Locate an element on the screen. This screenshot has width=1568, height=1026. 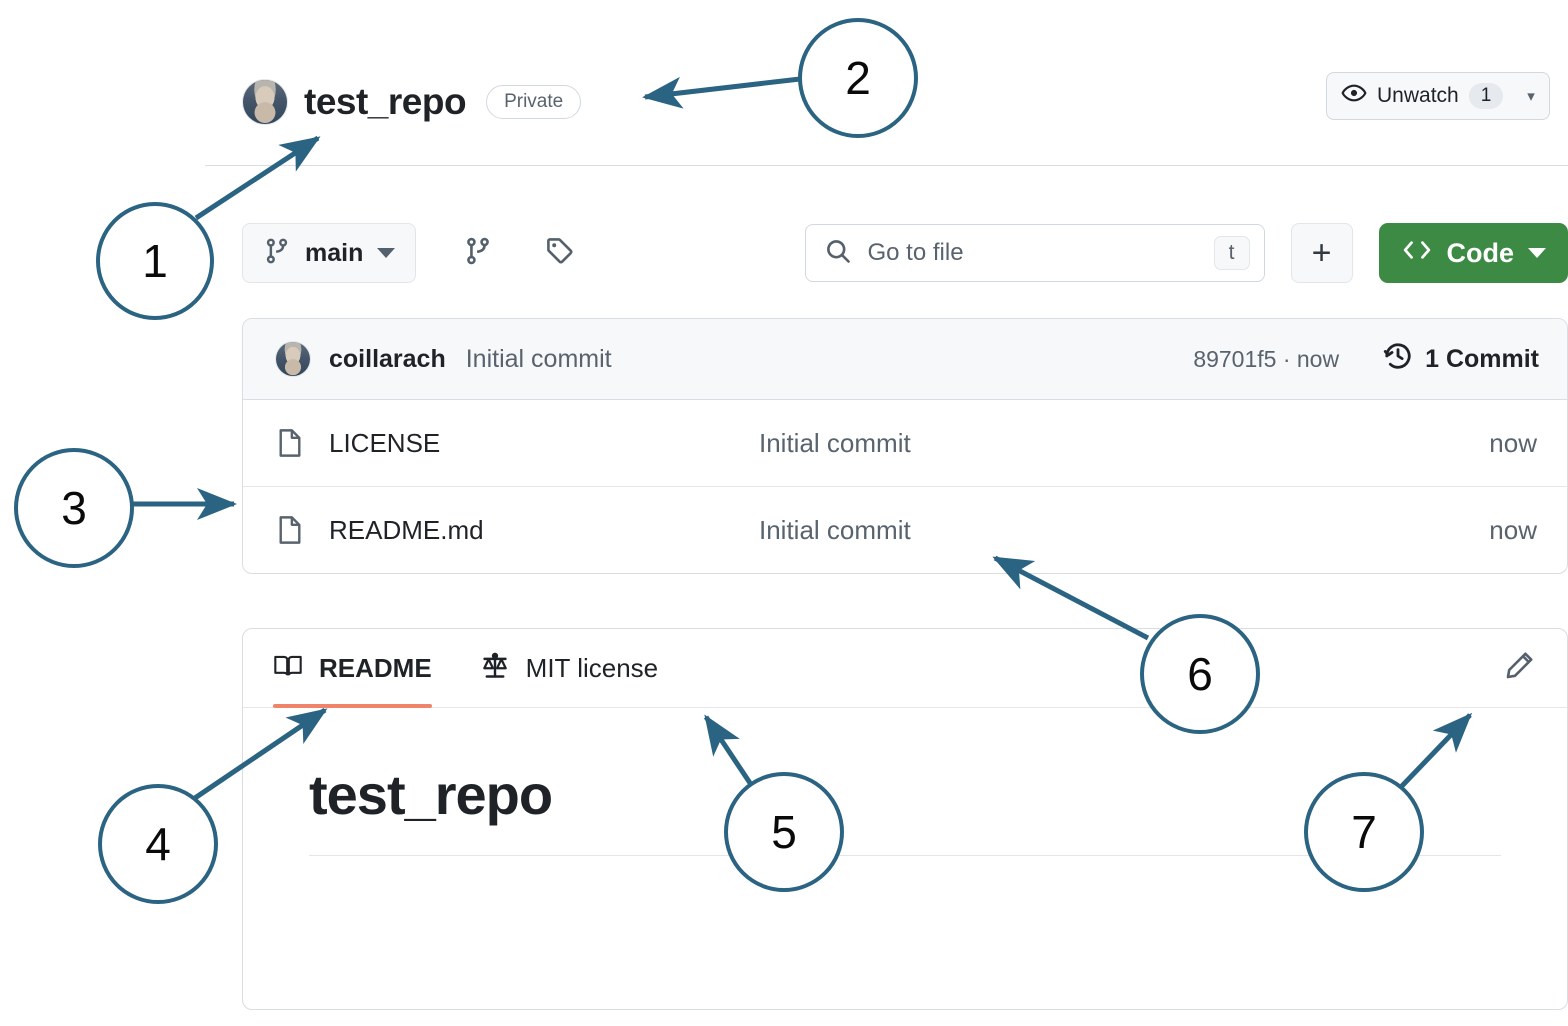
branch-name-label: main is located at coordinates (334, 252).